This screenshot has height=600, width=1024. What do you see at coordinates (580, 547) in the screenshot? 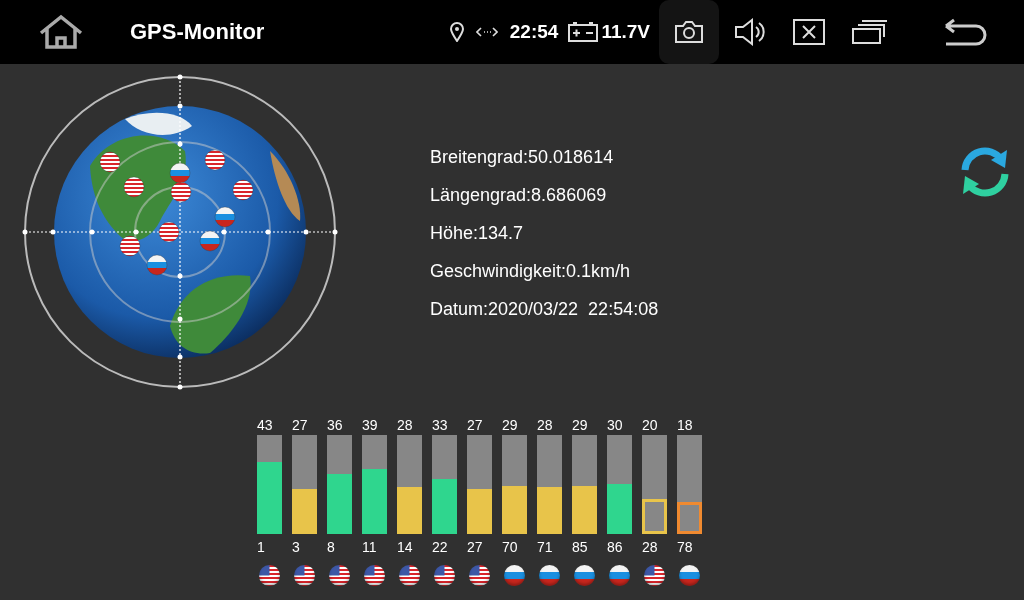
I see `satellite-number: 85` at bounding box center [580, 547].